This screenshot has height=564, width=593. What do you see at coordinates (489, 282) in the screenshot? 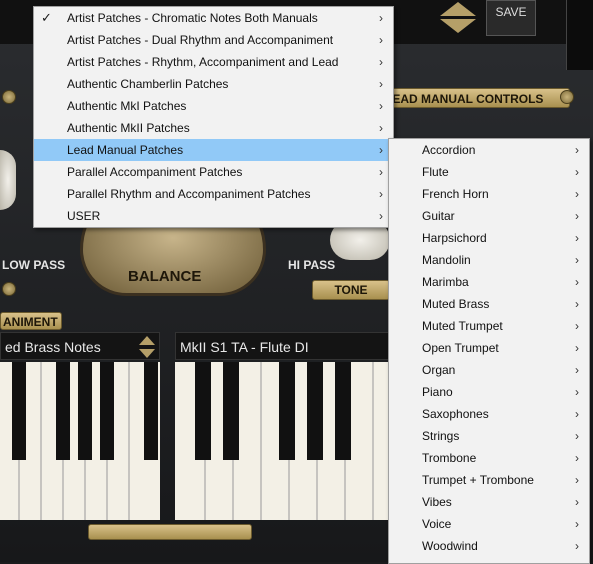
I see `submenu-item-marimba: Marimba ›` at bounding box center [489, 282].